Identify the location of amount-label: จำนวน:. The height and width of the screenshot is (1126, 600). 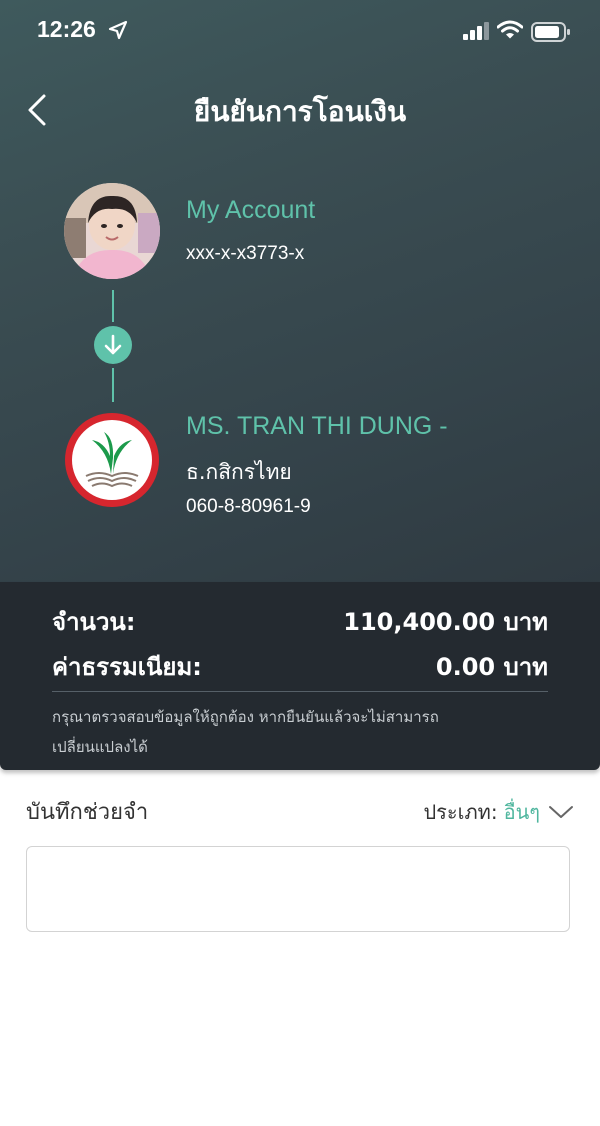
(94, 622).